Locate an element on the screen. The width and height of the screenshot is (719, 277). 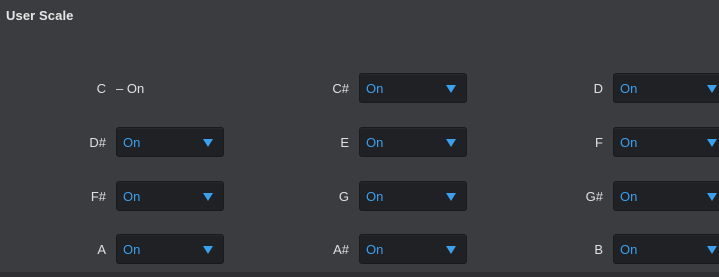
note-label-f-sharp: F# is located at coordinates (98, 196).